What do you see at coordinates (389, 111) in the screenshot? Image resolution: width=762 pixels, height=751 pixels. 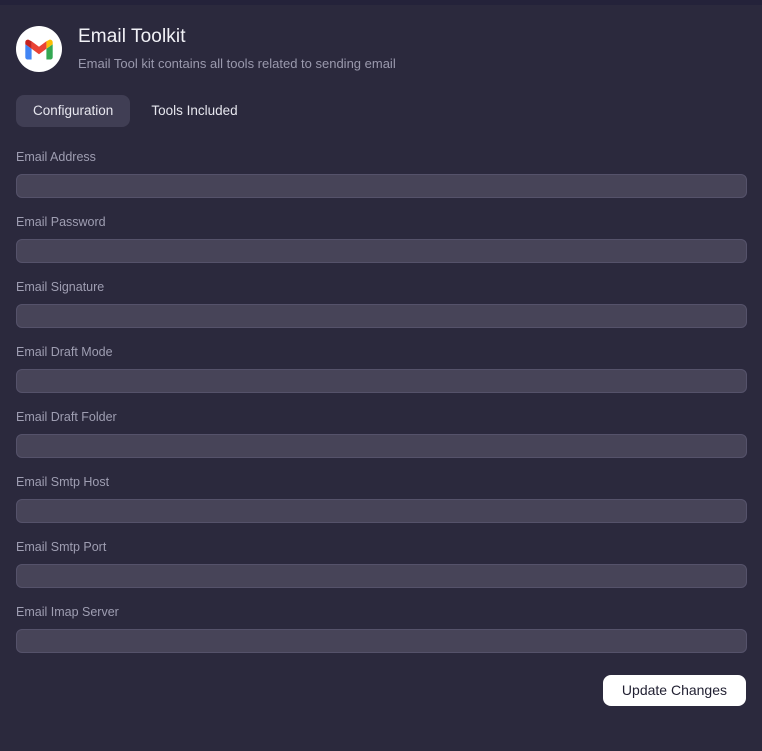 I see `tab-bar: Configuration Tools Included` at bounding box center [389, 111].